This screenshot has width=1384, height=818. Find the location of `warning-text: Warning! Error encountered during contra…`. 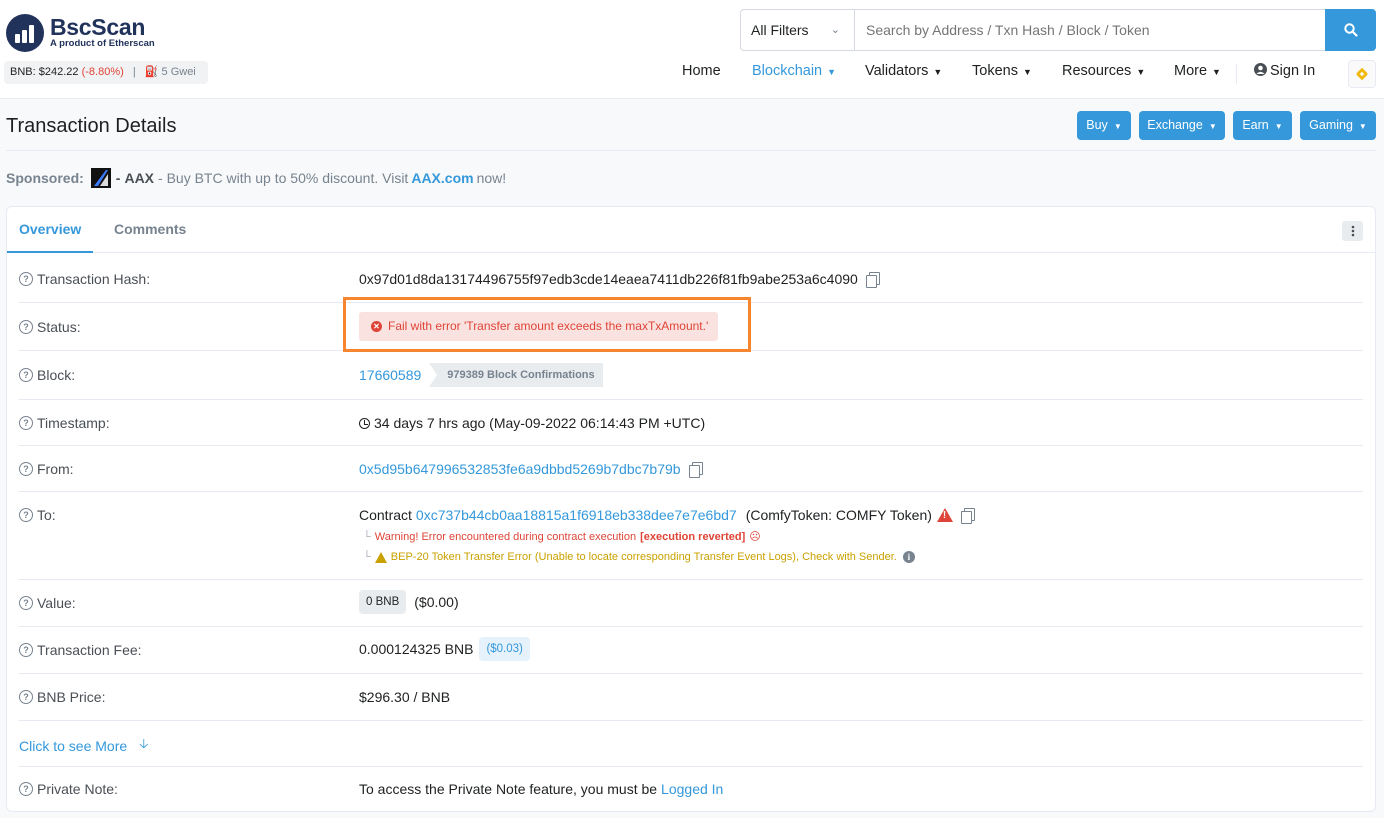

warning-text: Warning! Error encountered during contra… is located at coordinates (505, 536).